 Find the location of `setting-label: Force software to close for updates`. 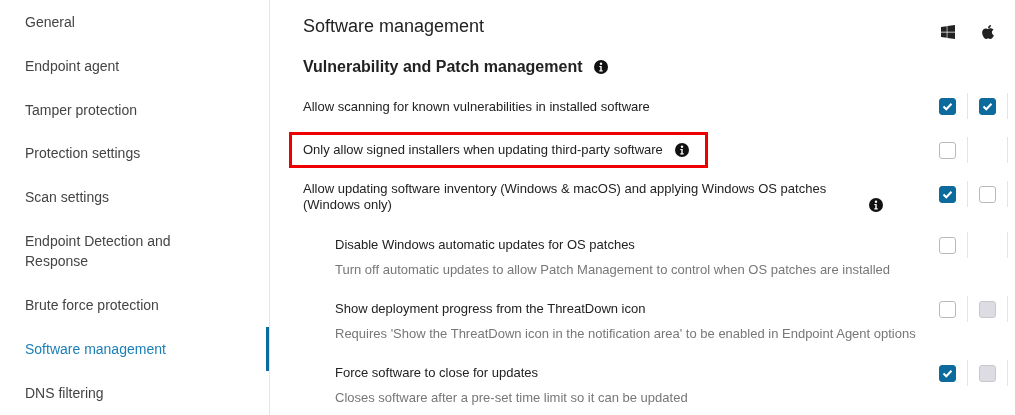

setting-label: Force software to close for updates is located at coordinates (437, 373).